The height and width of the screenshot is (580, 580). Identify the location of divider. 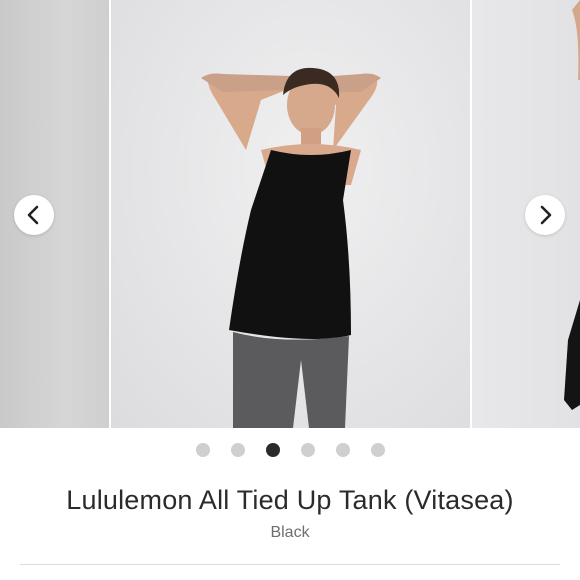
(290, 564).